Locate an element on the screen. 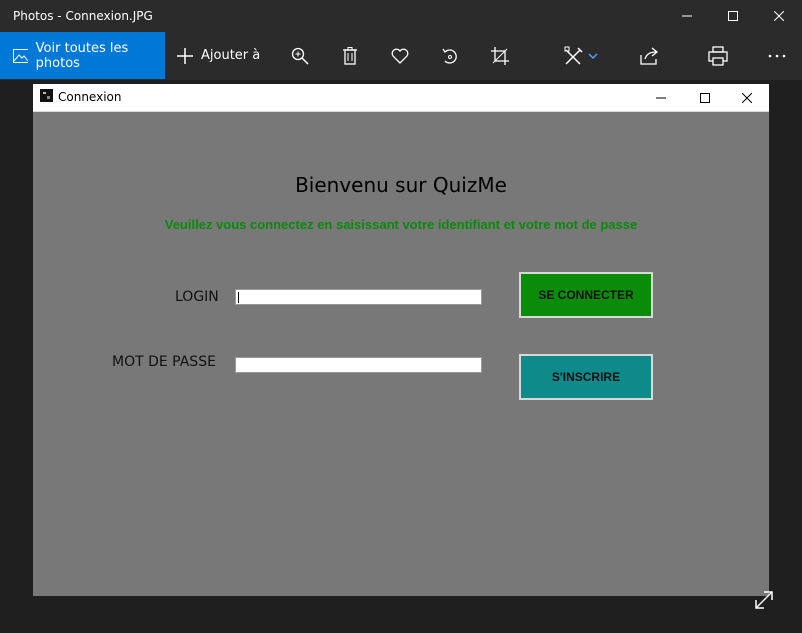 The width and height of the screenshot is (802, 633). chevron-down-icon is located at coordinates (593, 55).